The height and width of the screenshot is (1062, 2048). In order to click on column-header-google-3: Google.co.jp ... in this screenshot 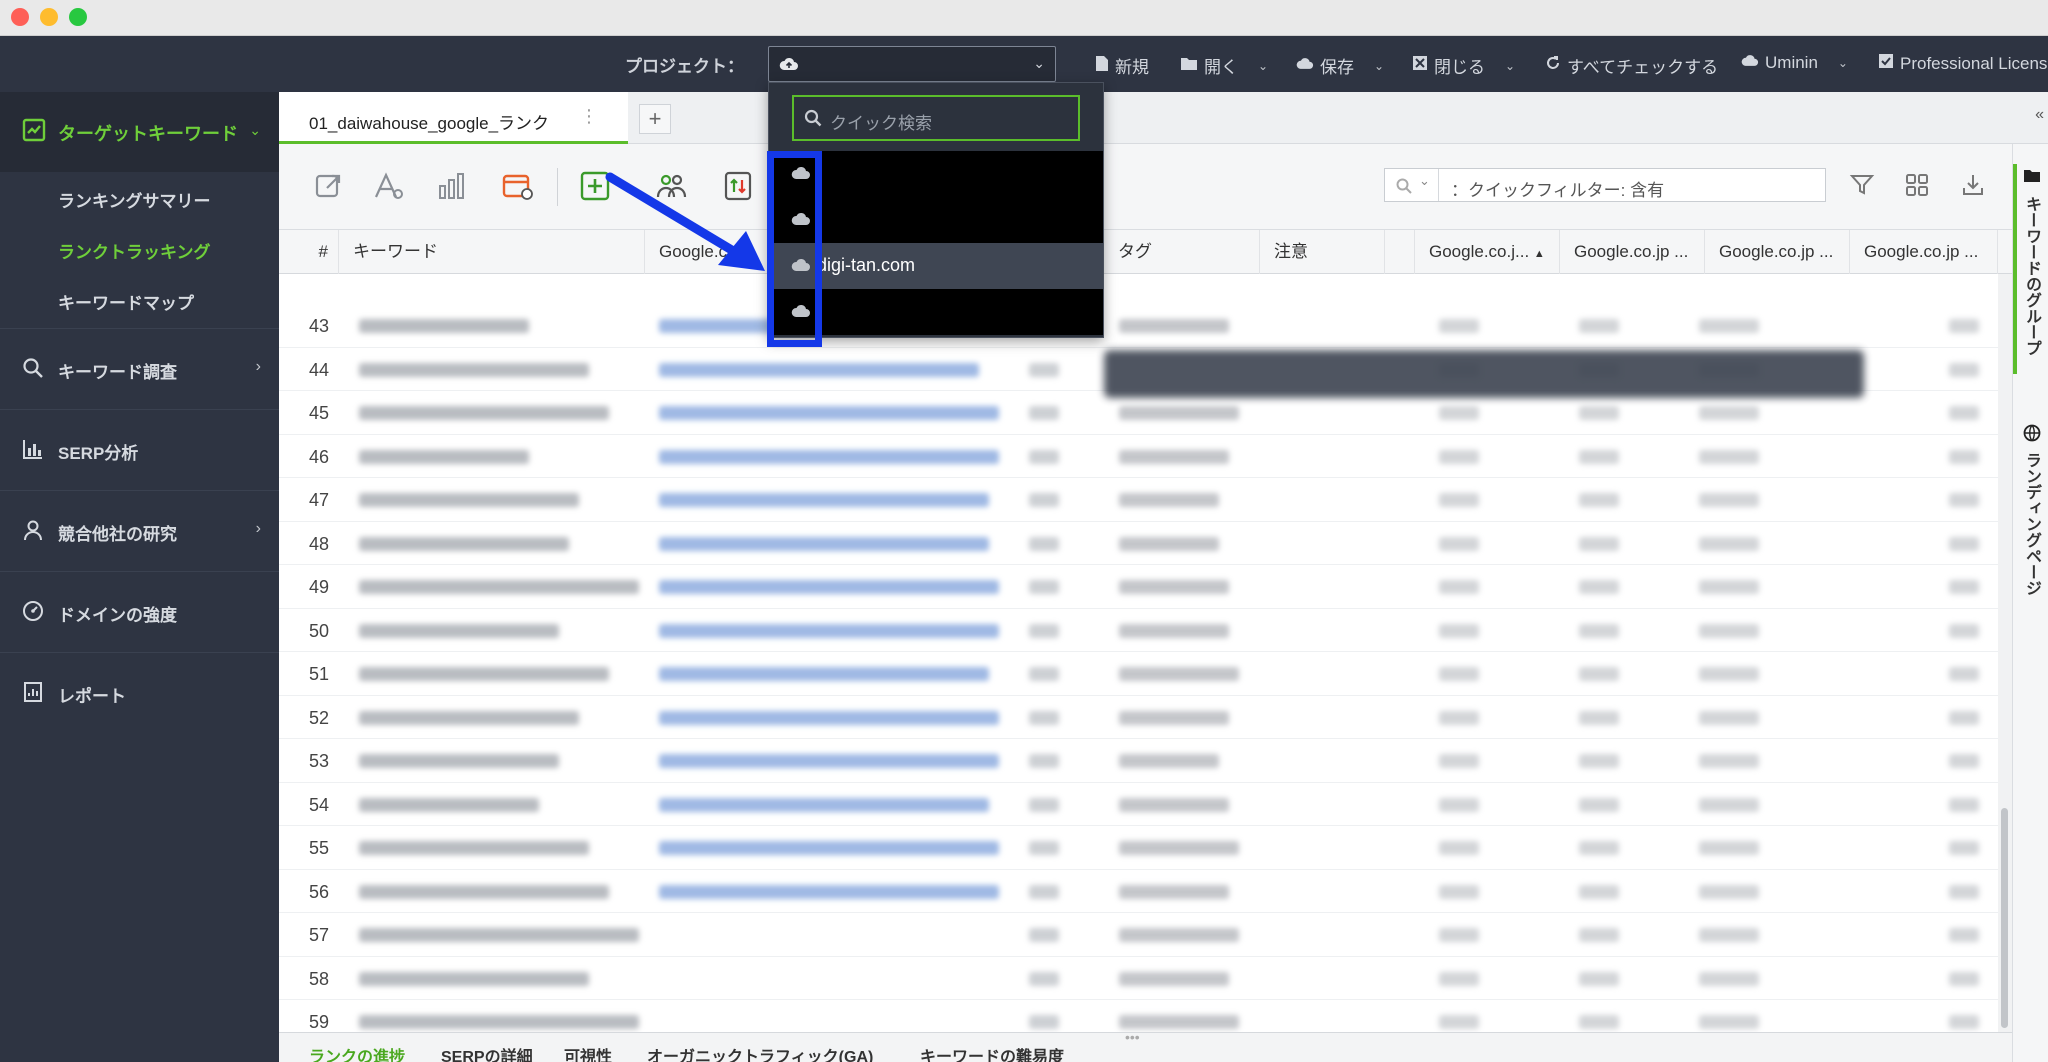, I will do `click(1777, 252)`.